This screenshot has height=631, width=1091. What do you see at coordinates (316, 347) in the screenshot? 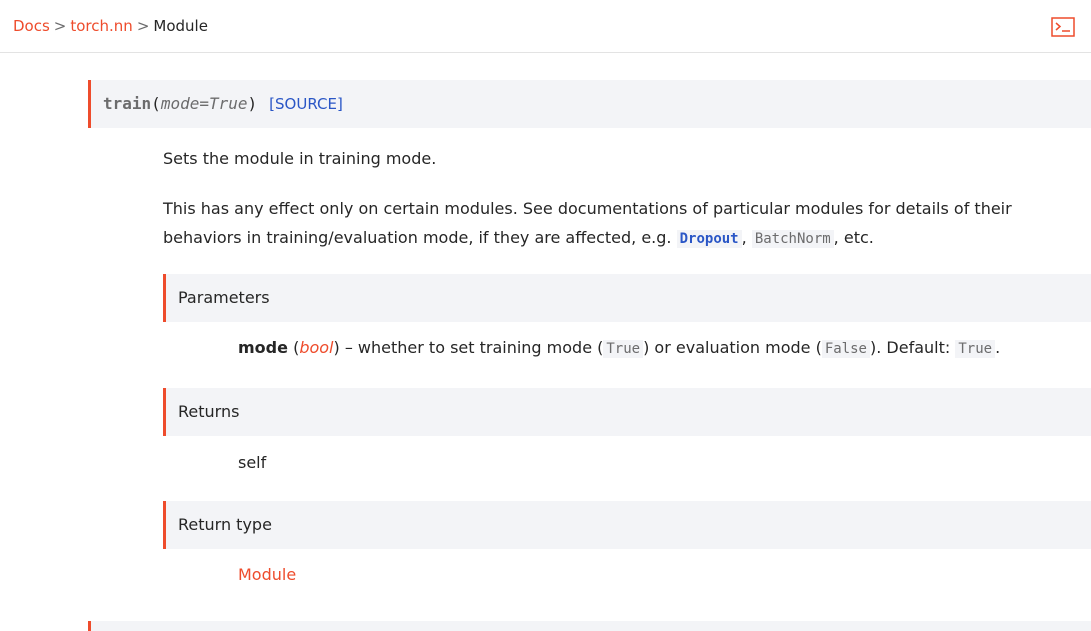
I see `param-type-link: bool` at bounding box center [316, 347].